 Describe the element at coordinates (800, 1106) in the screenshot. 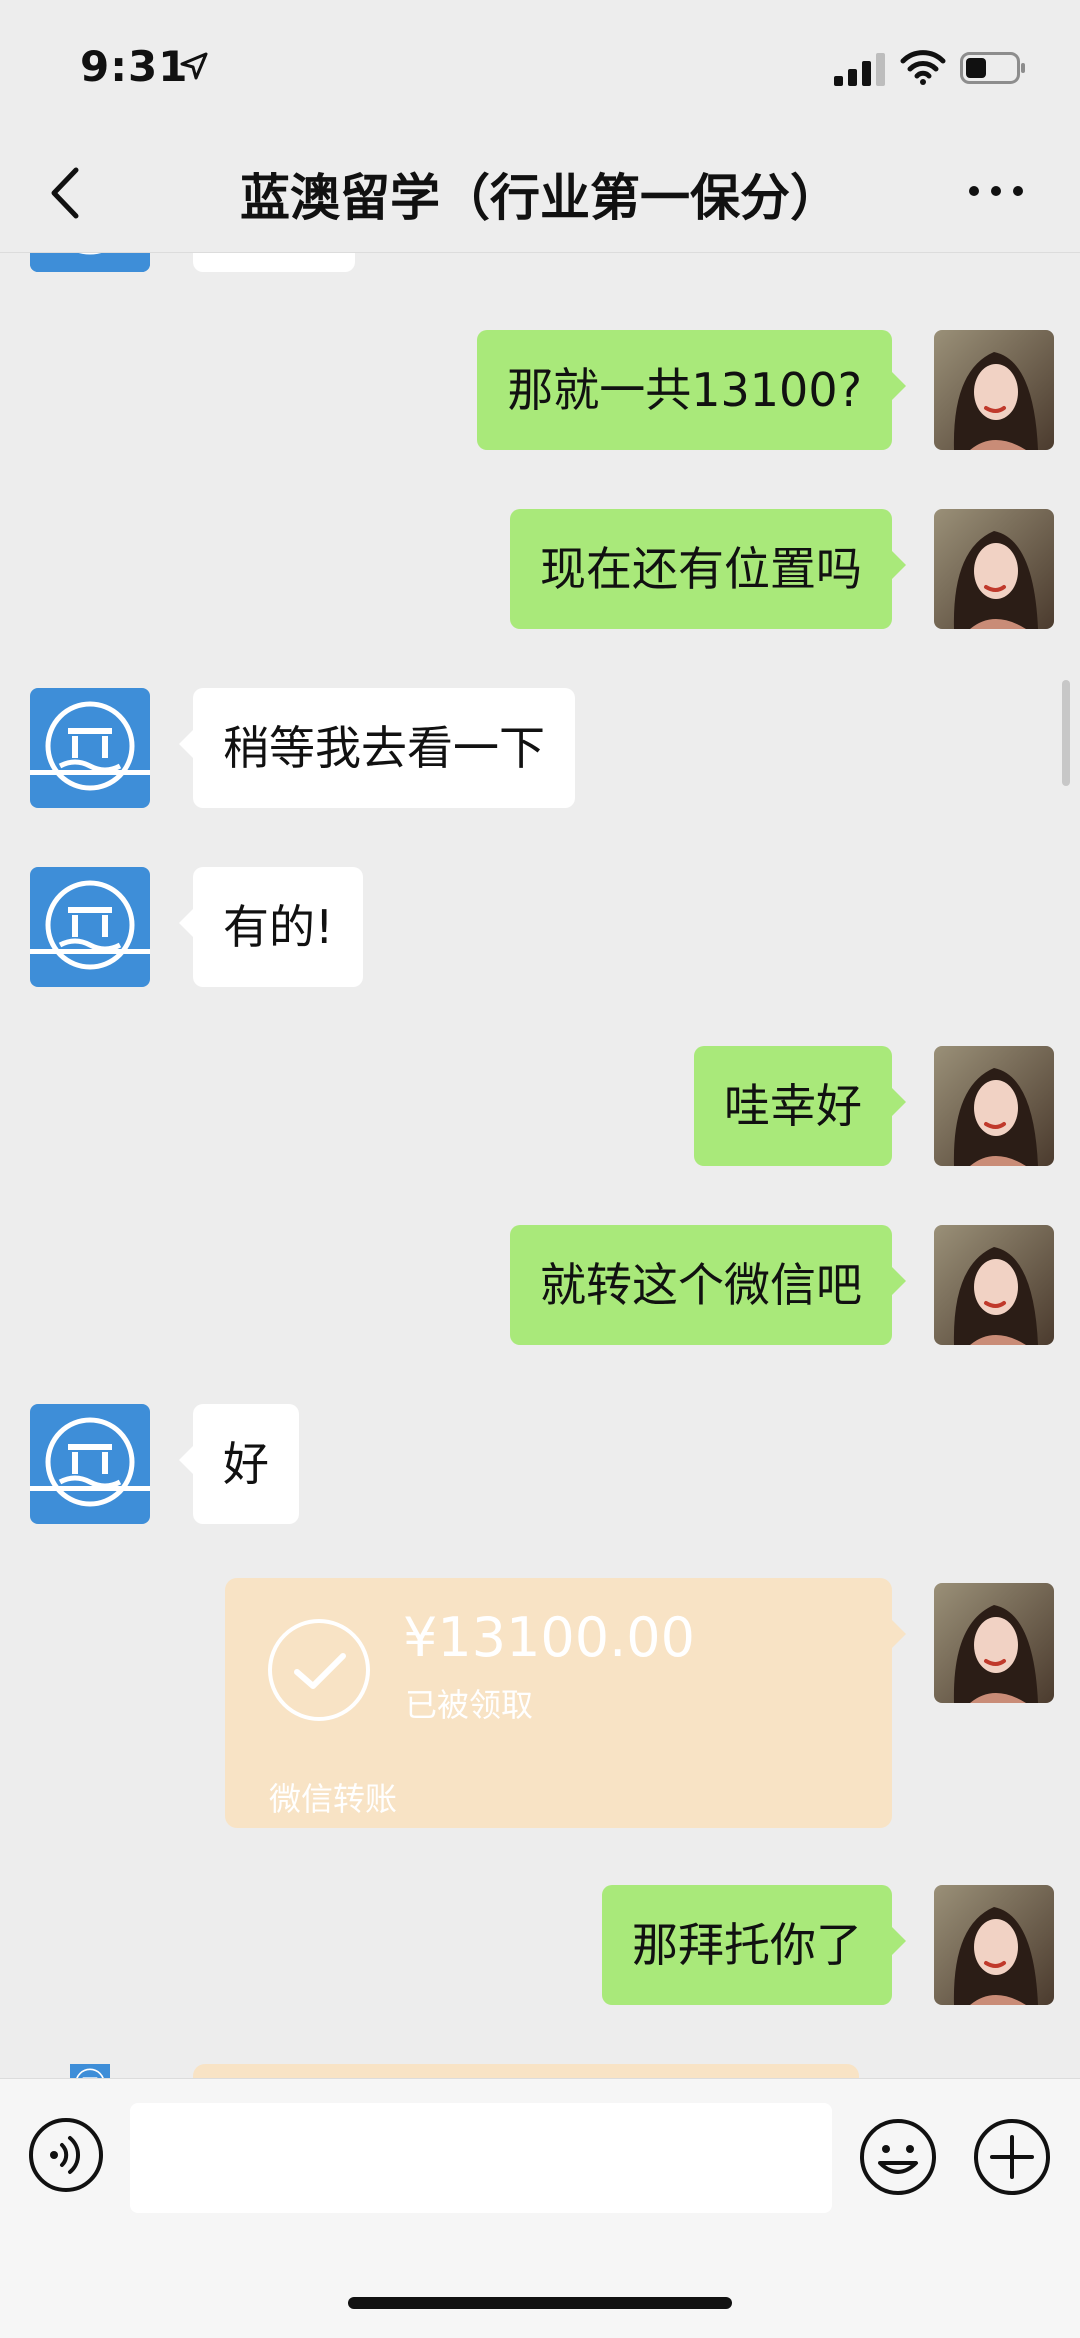

I see `outgoing-message-bubble: 哇幸好` at that location.